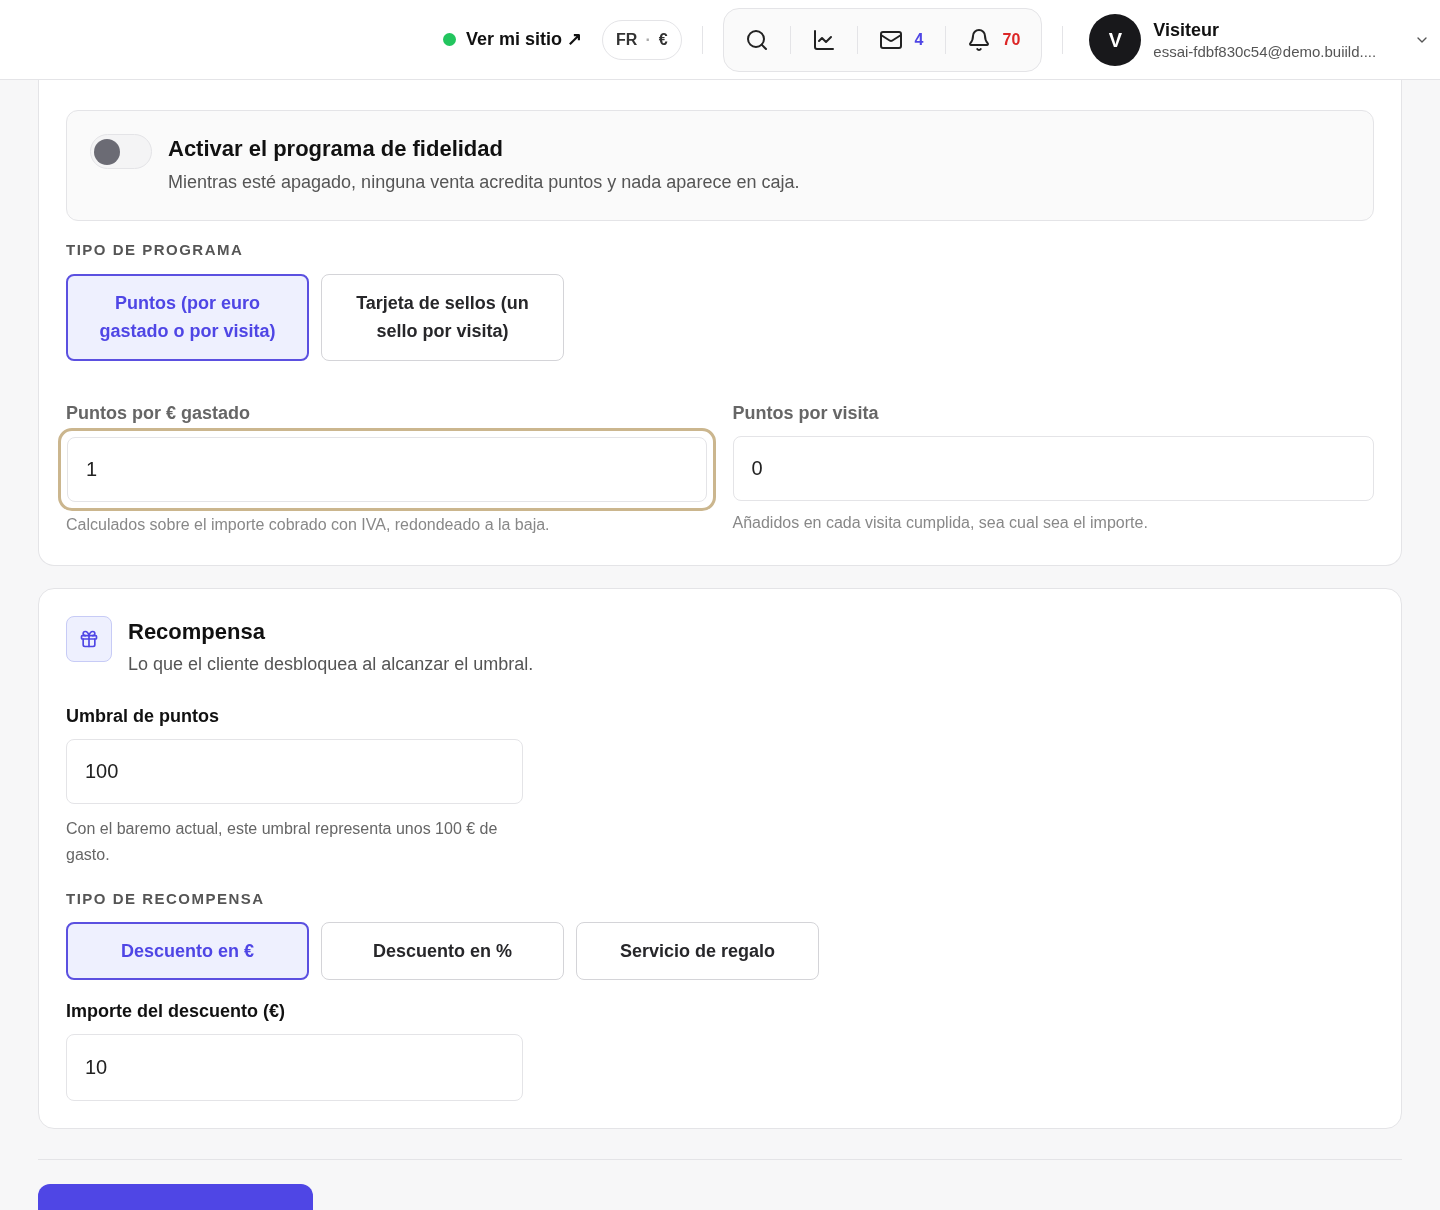  What do you see at coordinates (155, 250) in the screenshot?
I see `section-label: TIPO DE PROGRAMA` at bounding box center [155, 250].